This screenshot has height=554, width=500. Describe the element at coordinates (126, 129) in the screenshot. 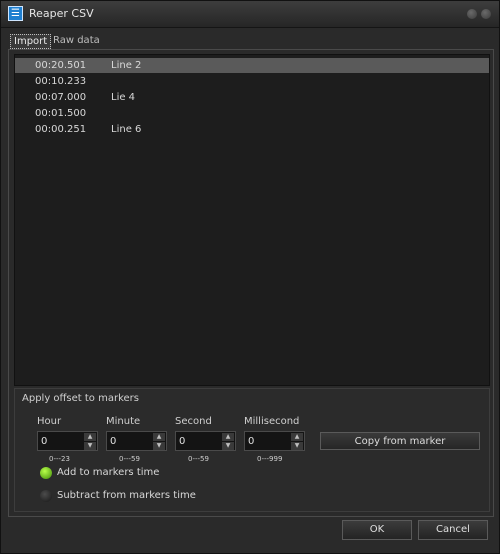

I see `marker-name: Line 6` at that location.